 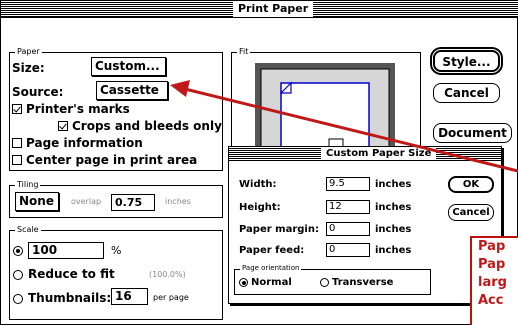 I want to click on width-unit: inches, so click(x=393, y=184).